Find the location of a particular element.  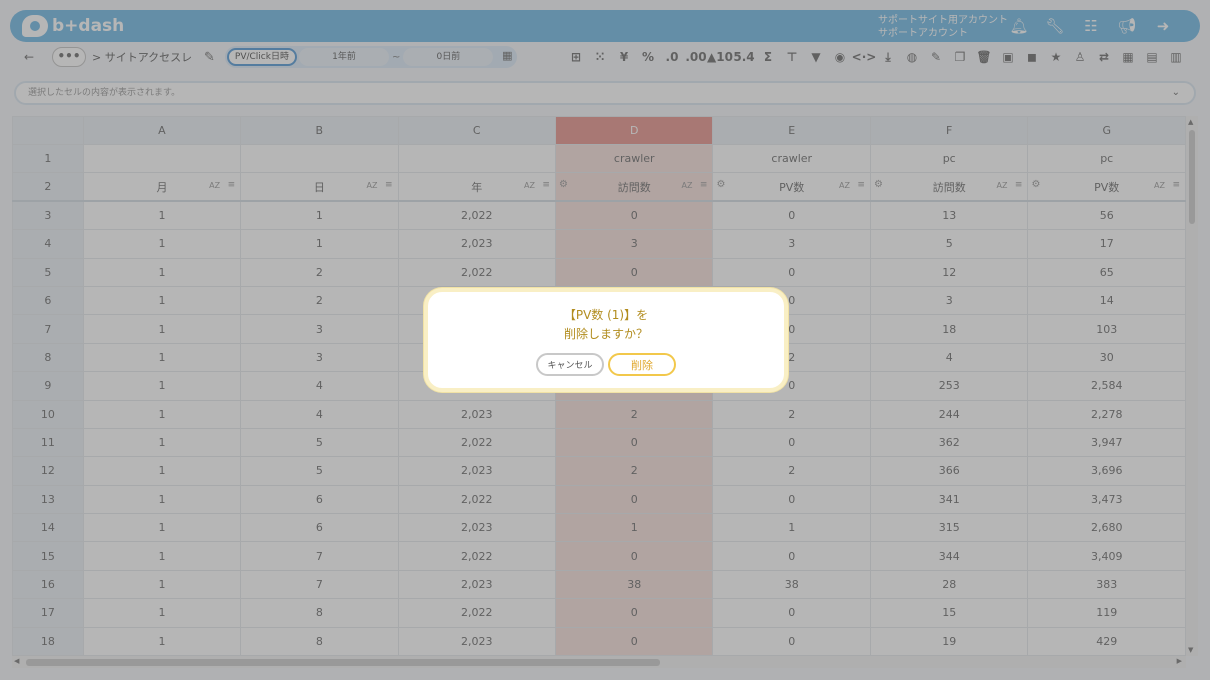

dialog-message: 【PV数 (1)】を 削除しますか？ is located at coordinates (606, 325).